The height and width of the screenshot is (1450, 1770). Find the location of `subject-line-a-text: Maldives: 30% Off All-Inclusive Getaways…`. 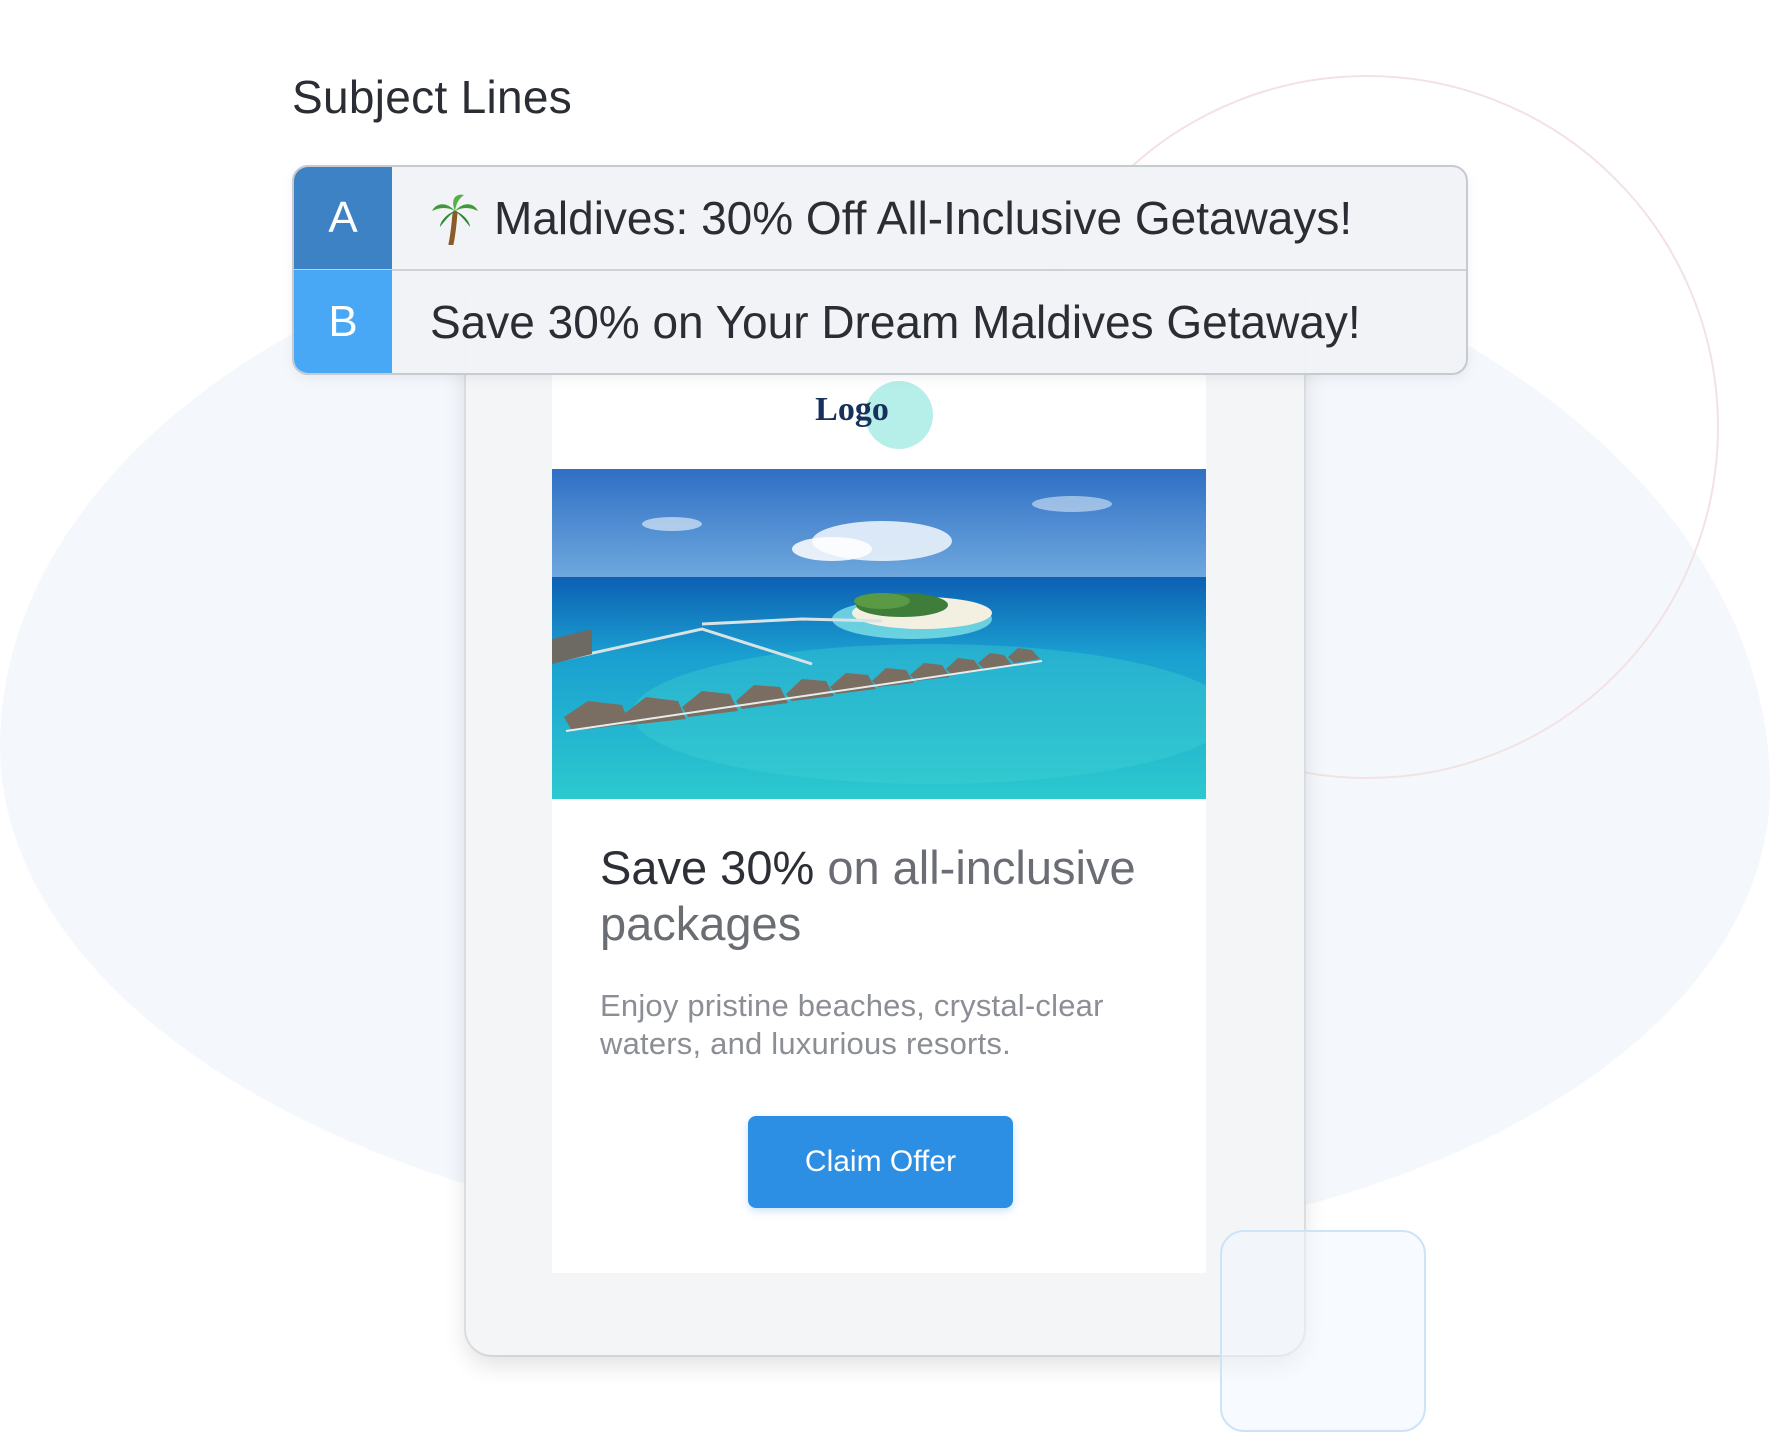

subject-line-a-text: Maldives: 30% Off All-Inclusive Getaways… is located at coordinates (923, 218).